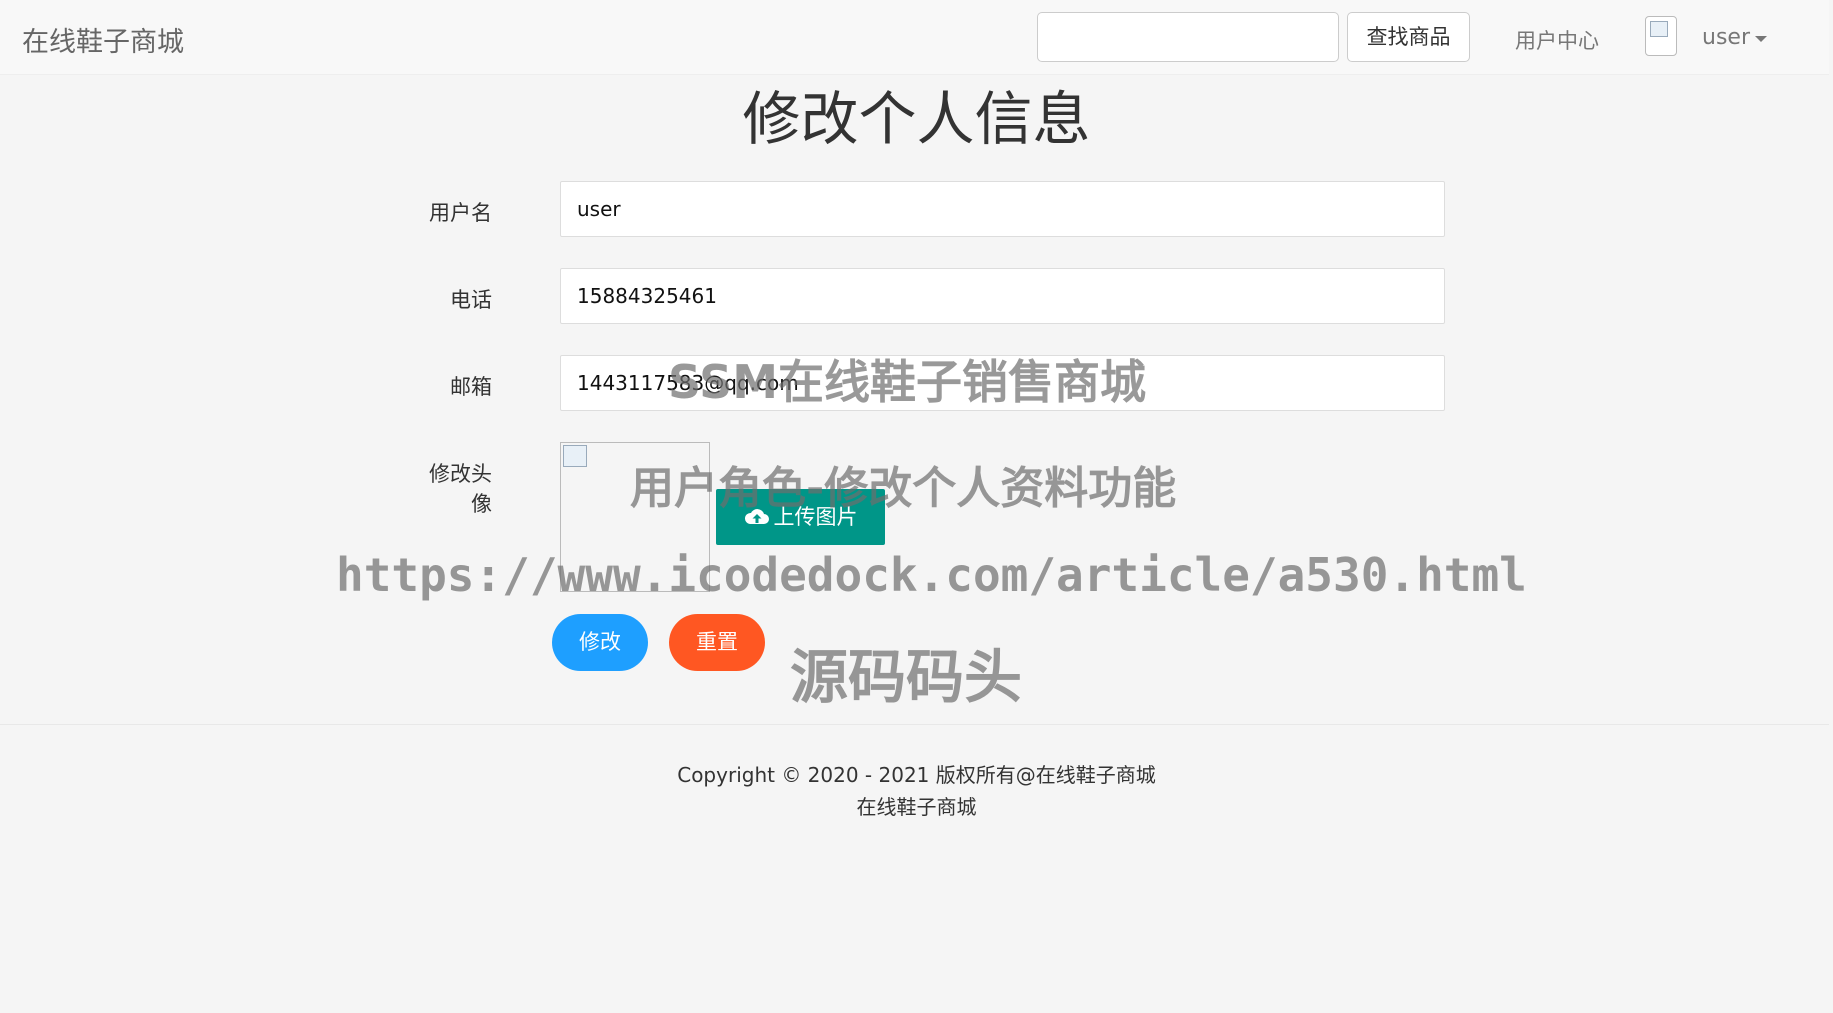 The image size is (1833, 1013). What do you see at coordinates (1408, 37) in the screenshot?
I see `search-button: 查找商品` at bounding box center [1408, 37].